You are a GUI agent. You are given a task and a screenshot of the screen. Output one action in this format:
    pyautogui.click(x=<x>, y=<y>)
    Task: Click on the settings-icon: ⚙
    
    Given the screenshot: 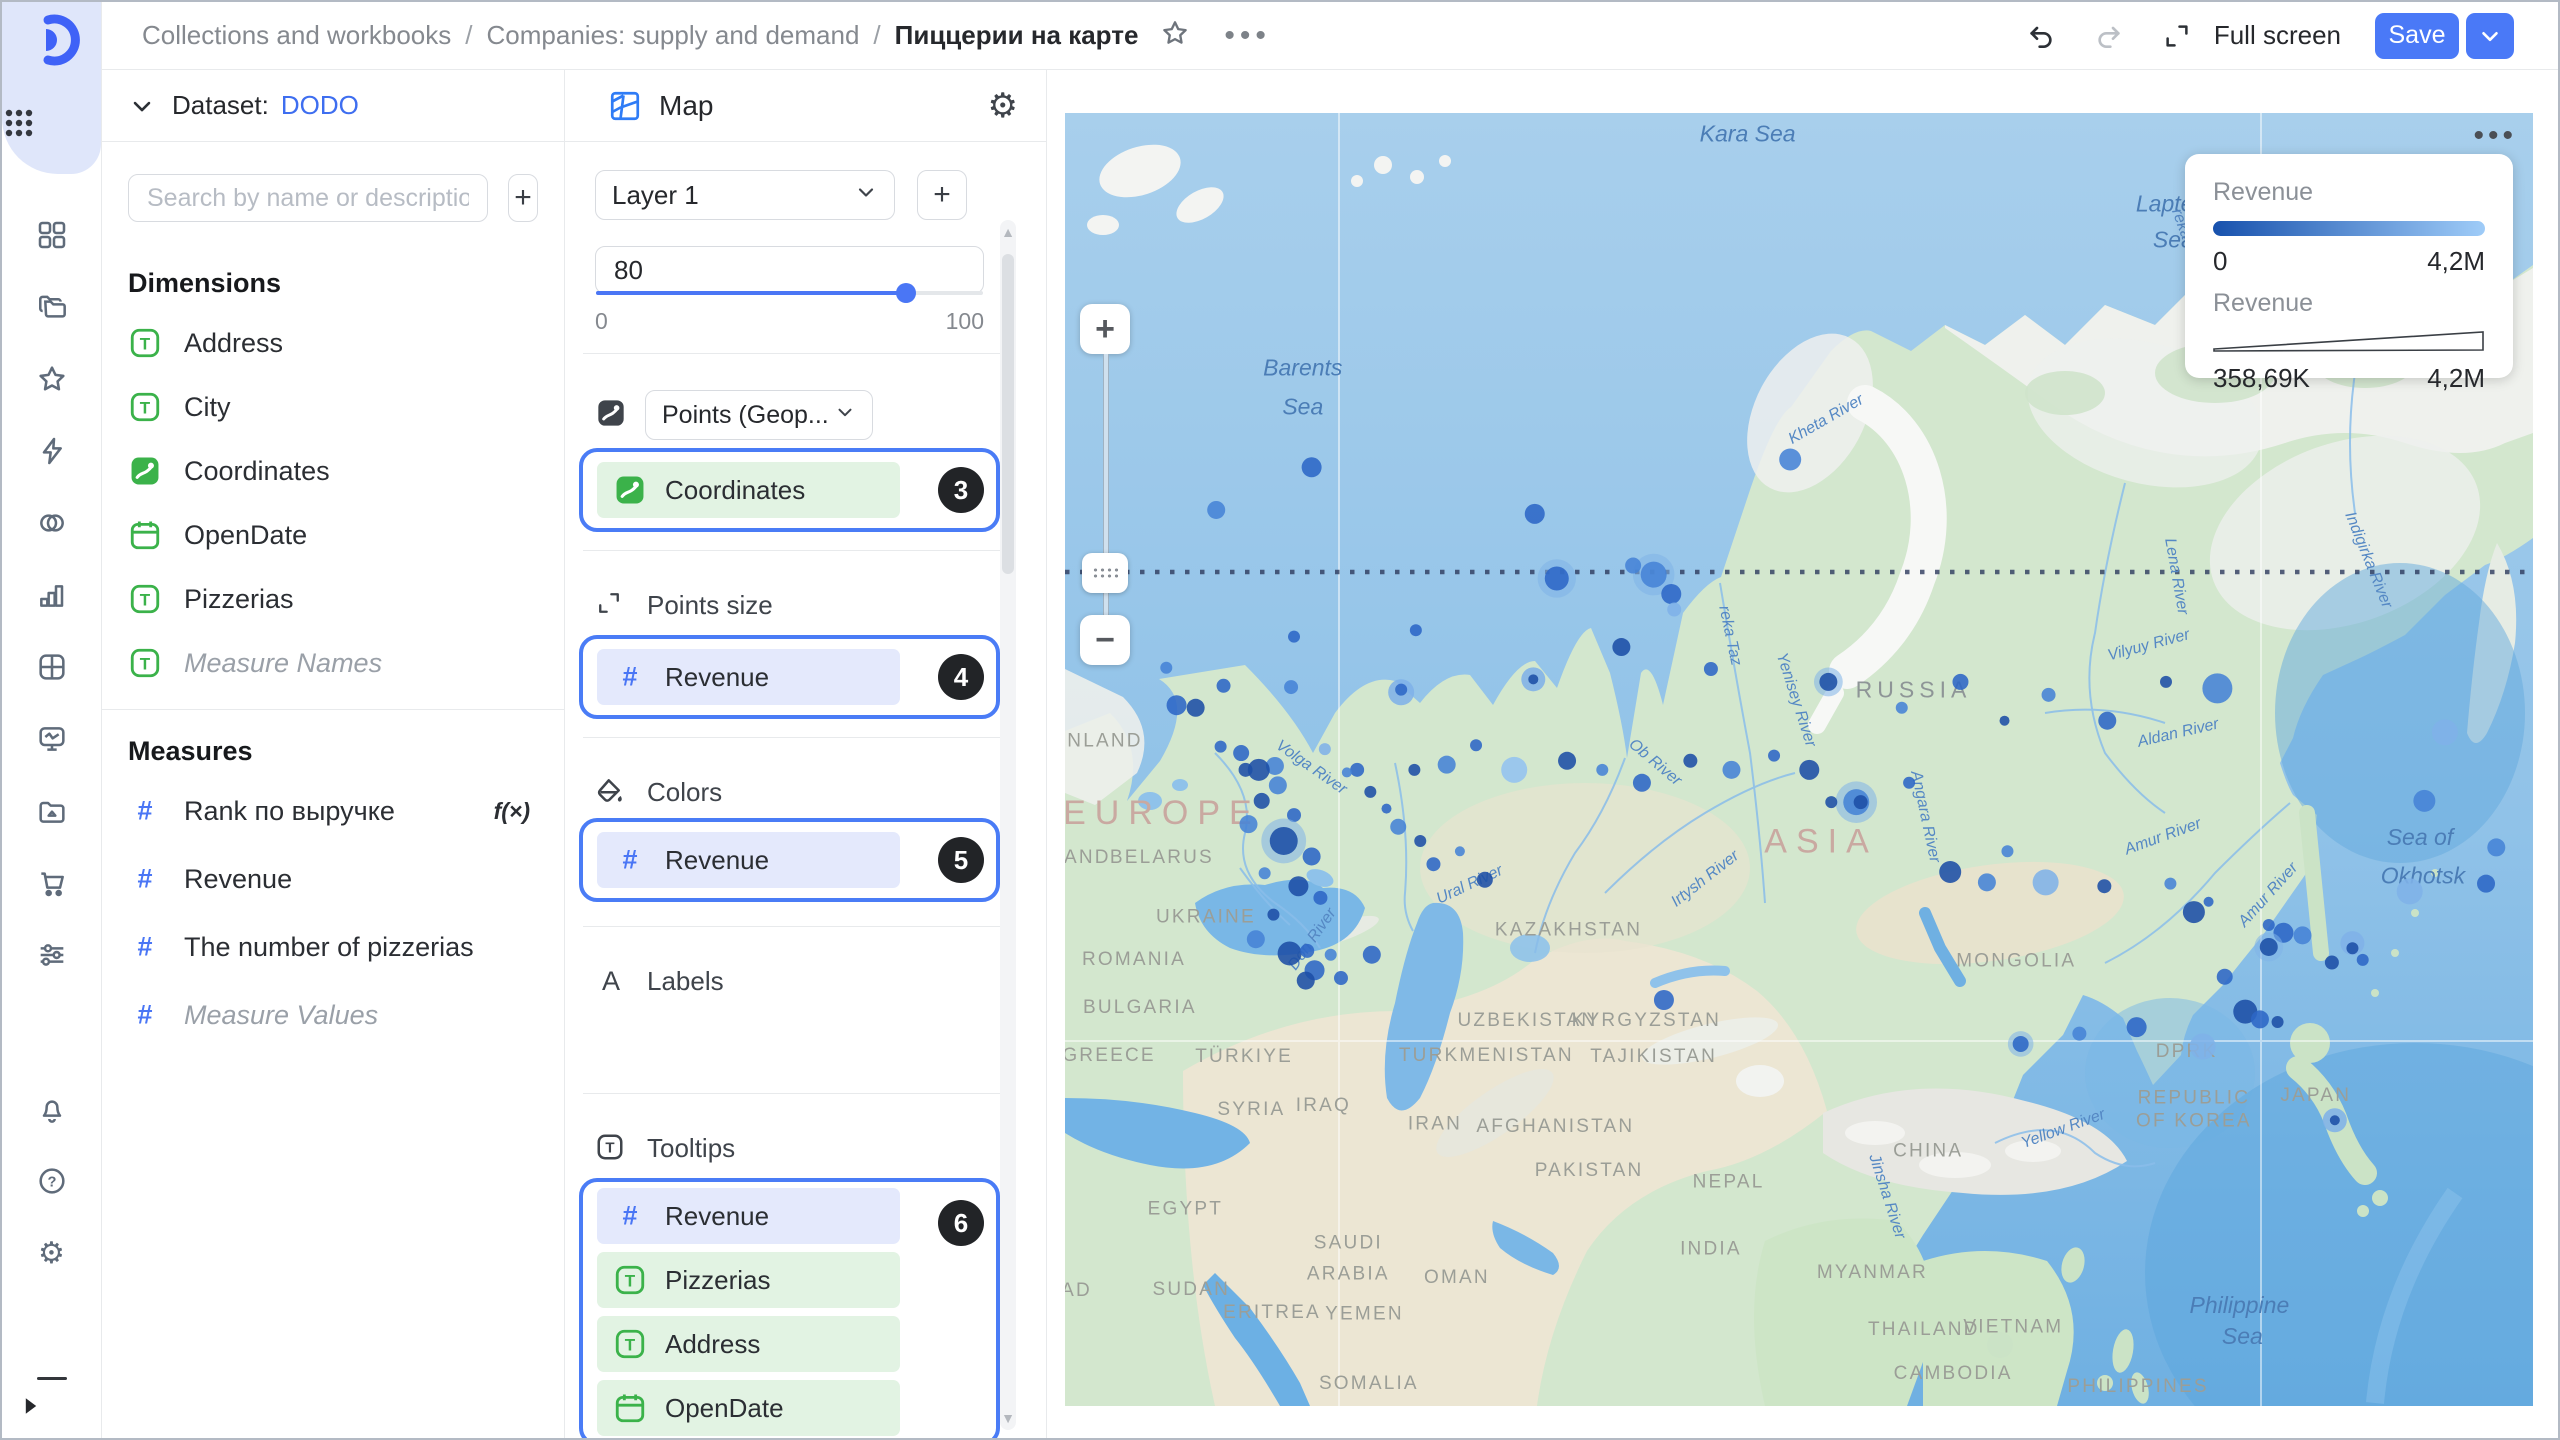 What is the action you would take?
    pyautogui.click(x=52, y=1253)
    